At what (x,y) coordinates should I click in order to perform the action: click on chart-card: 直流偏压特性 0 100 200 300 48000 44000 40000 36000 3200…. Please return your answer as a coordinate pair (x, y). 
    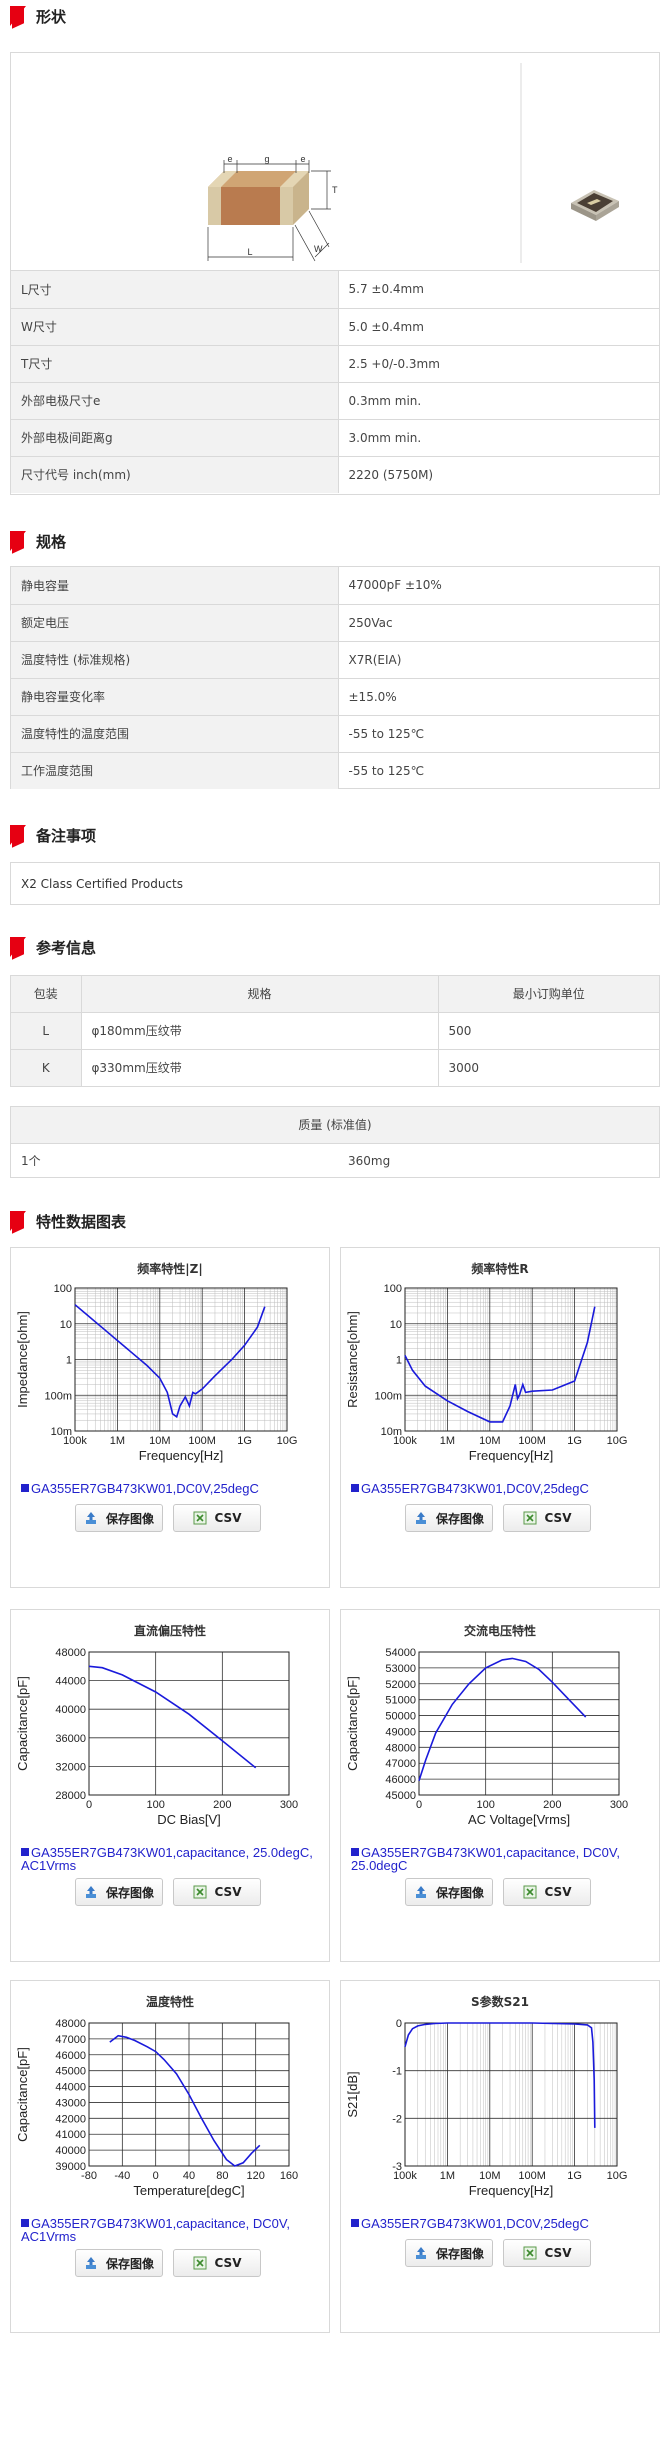
    Looking at the image, I should click on (170, 1785).